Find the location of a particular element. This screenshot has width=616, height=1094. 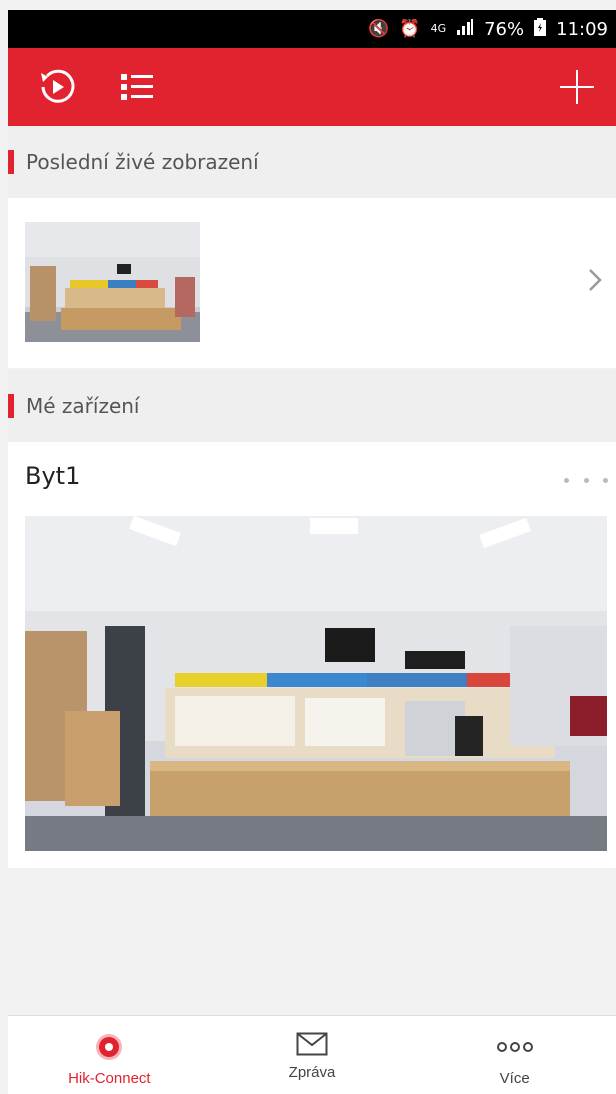

bottom-navigation: Hik-Connect Zpráva Více is located at coordinates (312, 1054).